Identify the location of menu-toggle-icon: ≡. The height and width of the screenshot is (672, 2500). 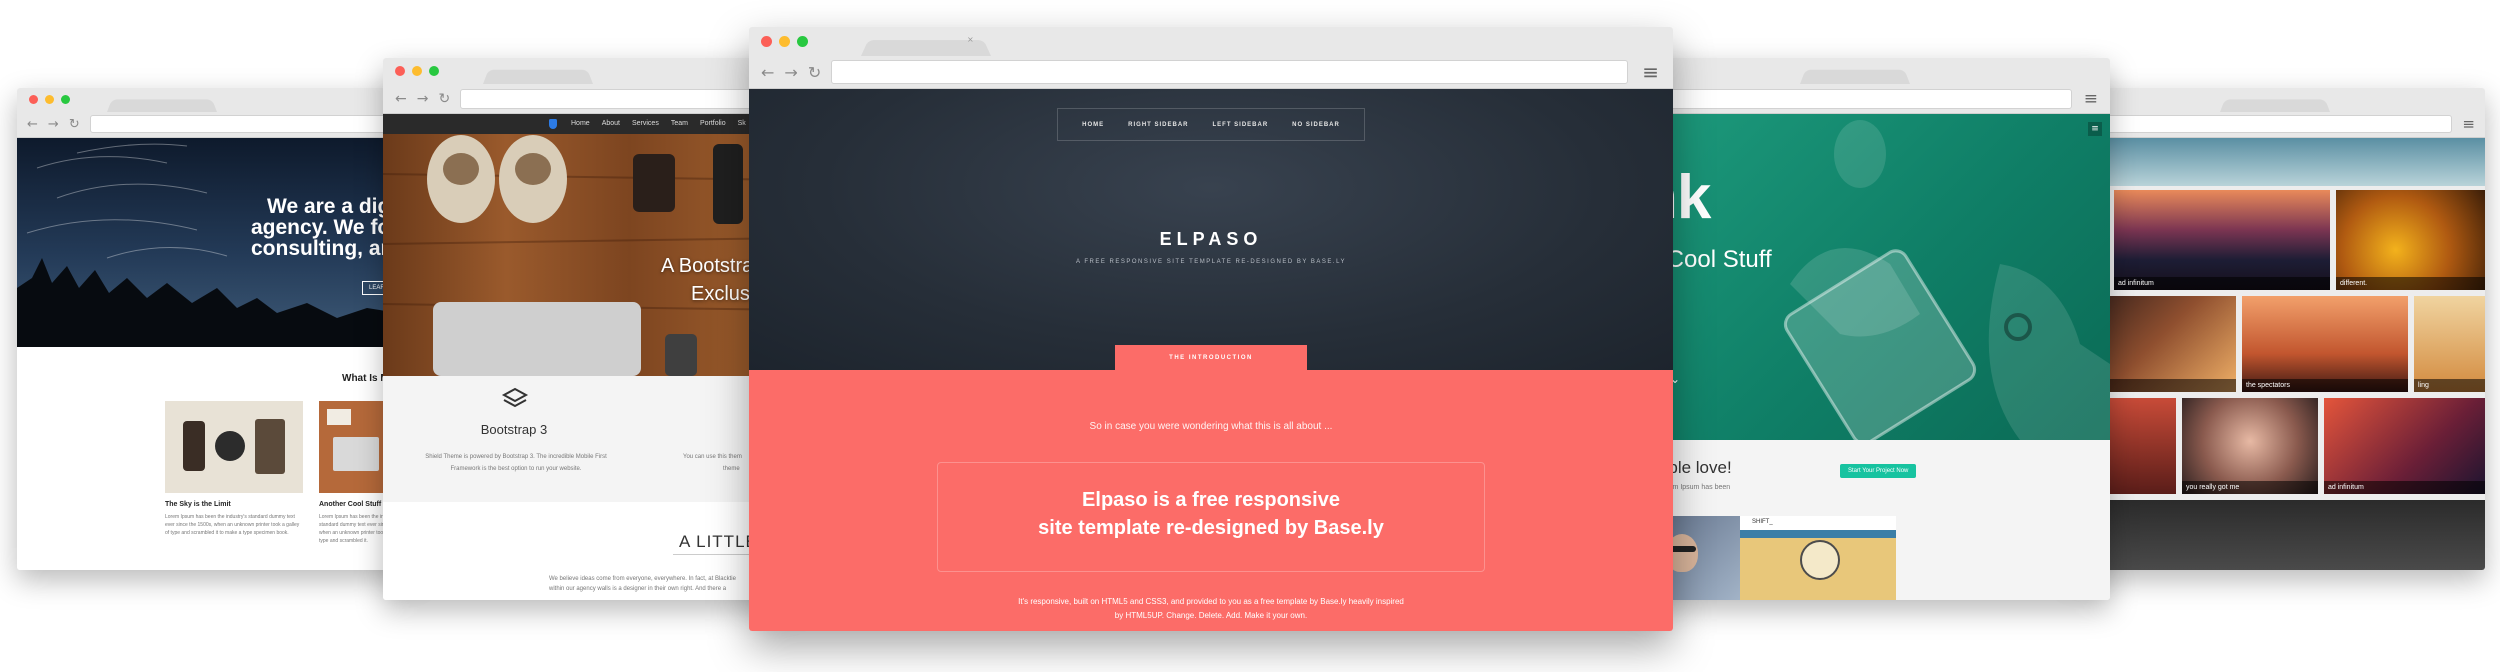
(2095, 129).